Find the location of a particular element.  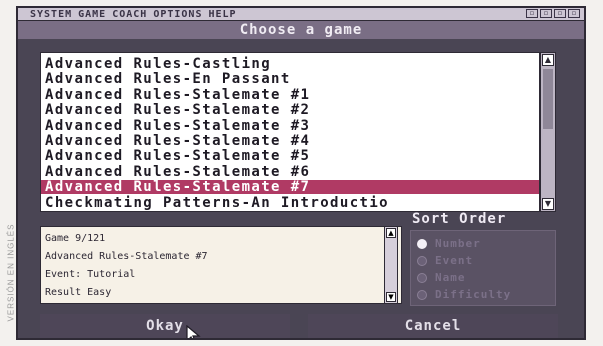

sort-order-panel: Number Event Name Difficulty is located at coordinates (483, 268).